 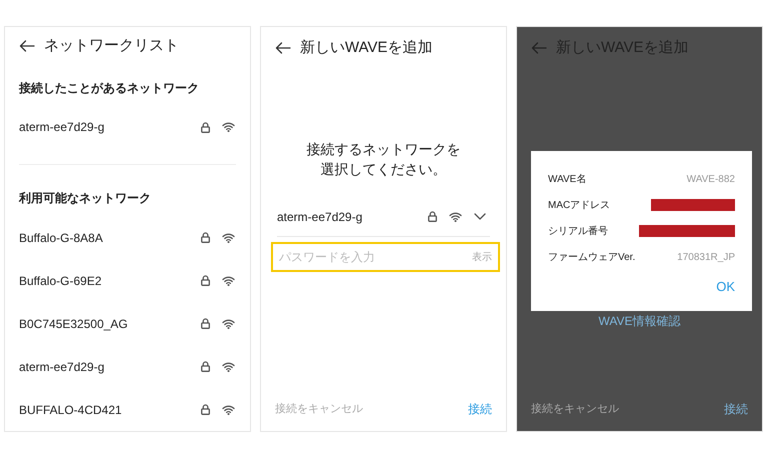 What do you see at coordinates (706, 257) in the screenshot?
I see `info-value: 170831R_JP` at bounding box center [706, 257].